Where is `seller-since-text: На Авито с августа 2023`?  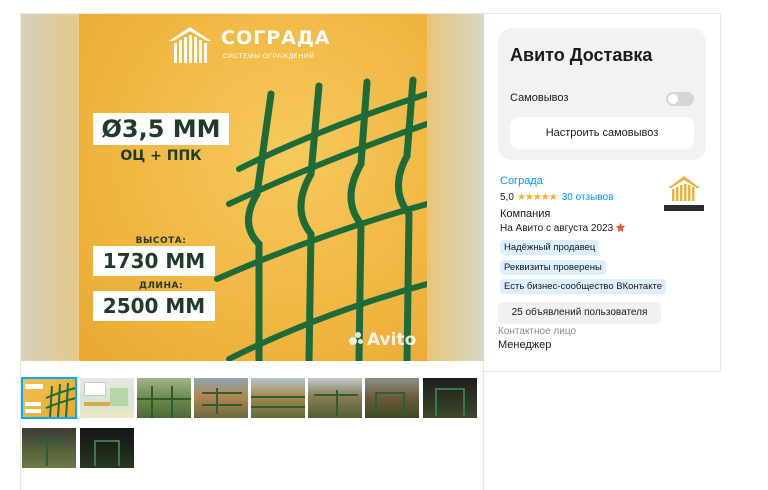 seller-since-text: На Авито с августа 2023 is located at coordinates (557, 228).